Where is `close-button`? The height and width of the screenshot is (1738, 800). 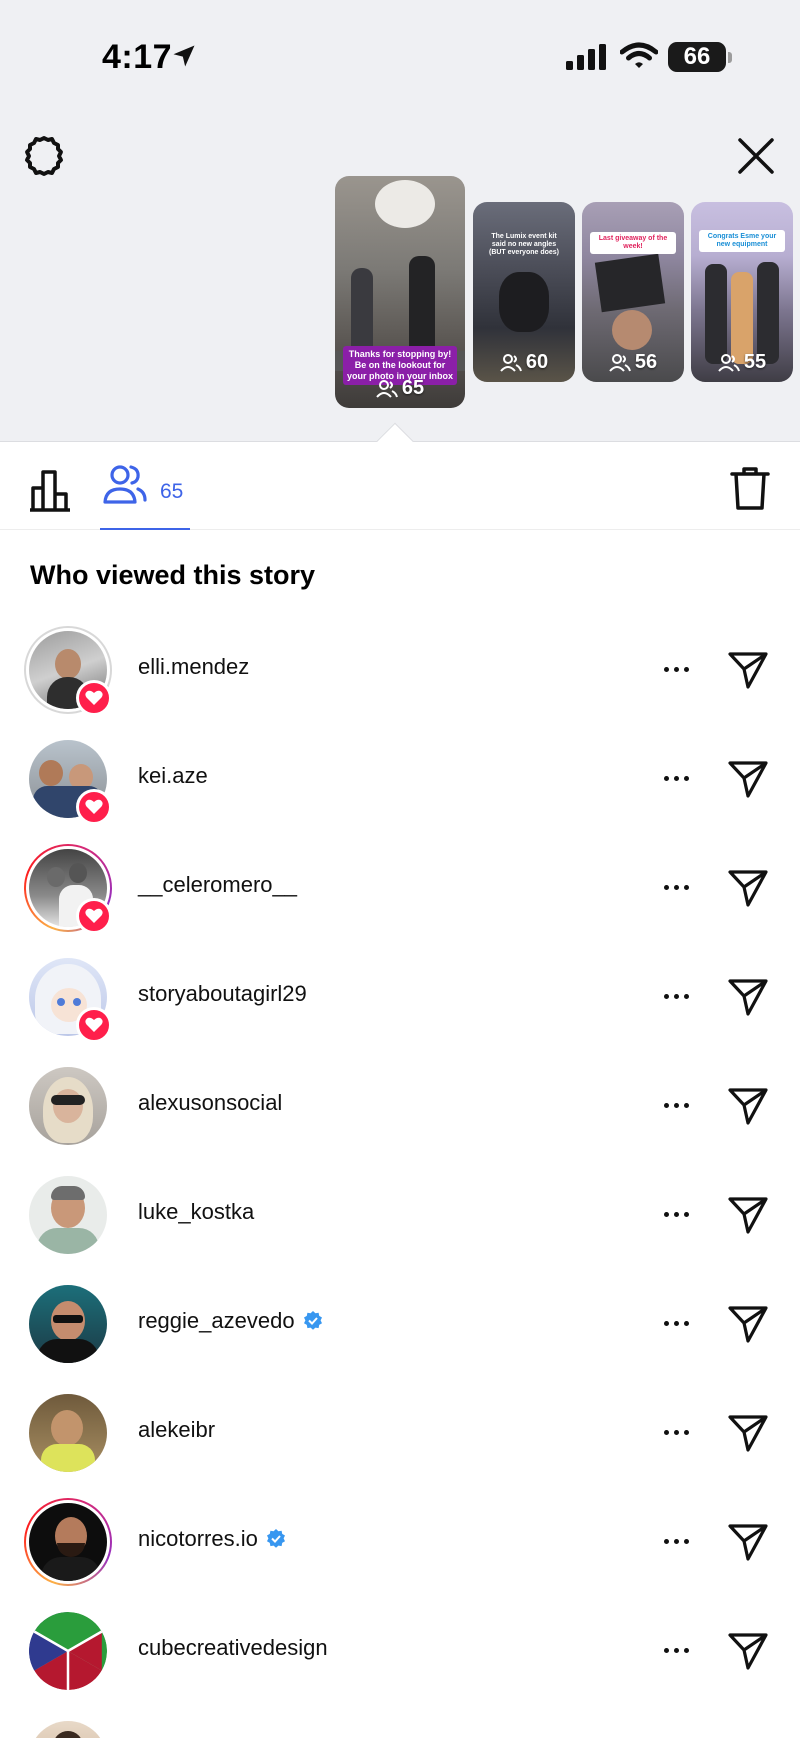 close-button is located at coordinates (756, 156).